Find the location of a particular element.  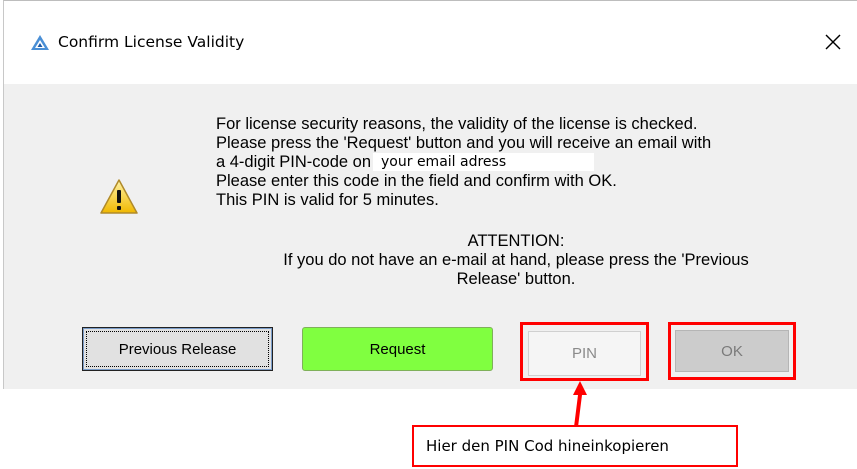

email-address-field: your email adress is located at coordinates (484, 162).